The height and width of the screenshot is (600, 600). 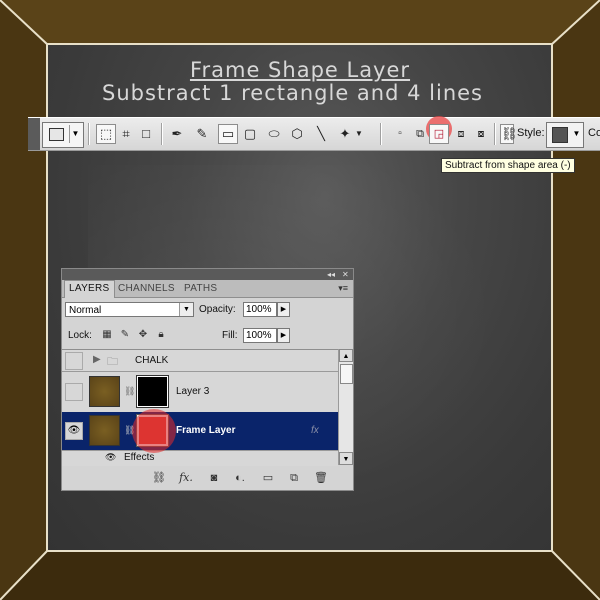 I want to click on layer-mask-thumbnail, so click(x=152, y=391).